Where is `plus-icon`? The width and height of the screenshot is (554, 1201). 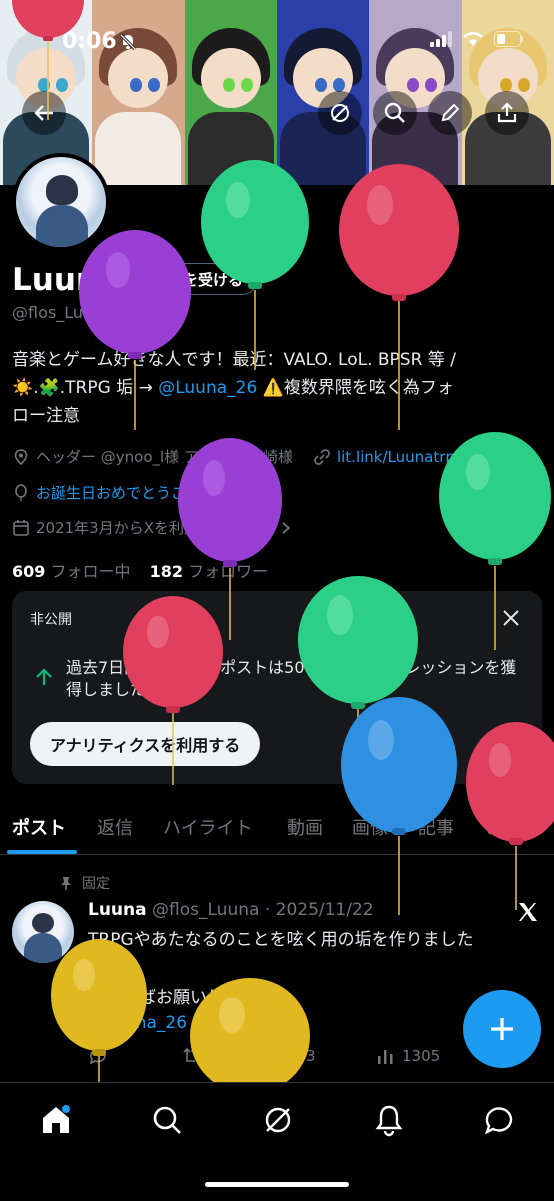
plus-icon is located at coordinates (502, 1029).